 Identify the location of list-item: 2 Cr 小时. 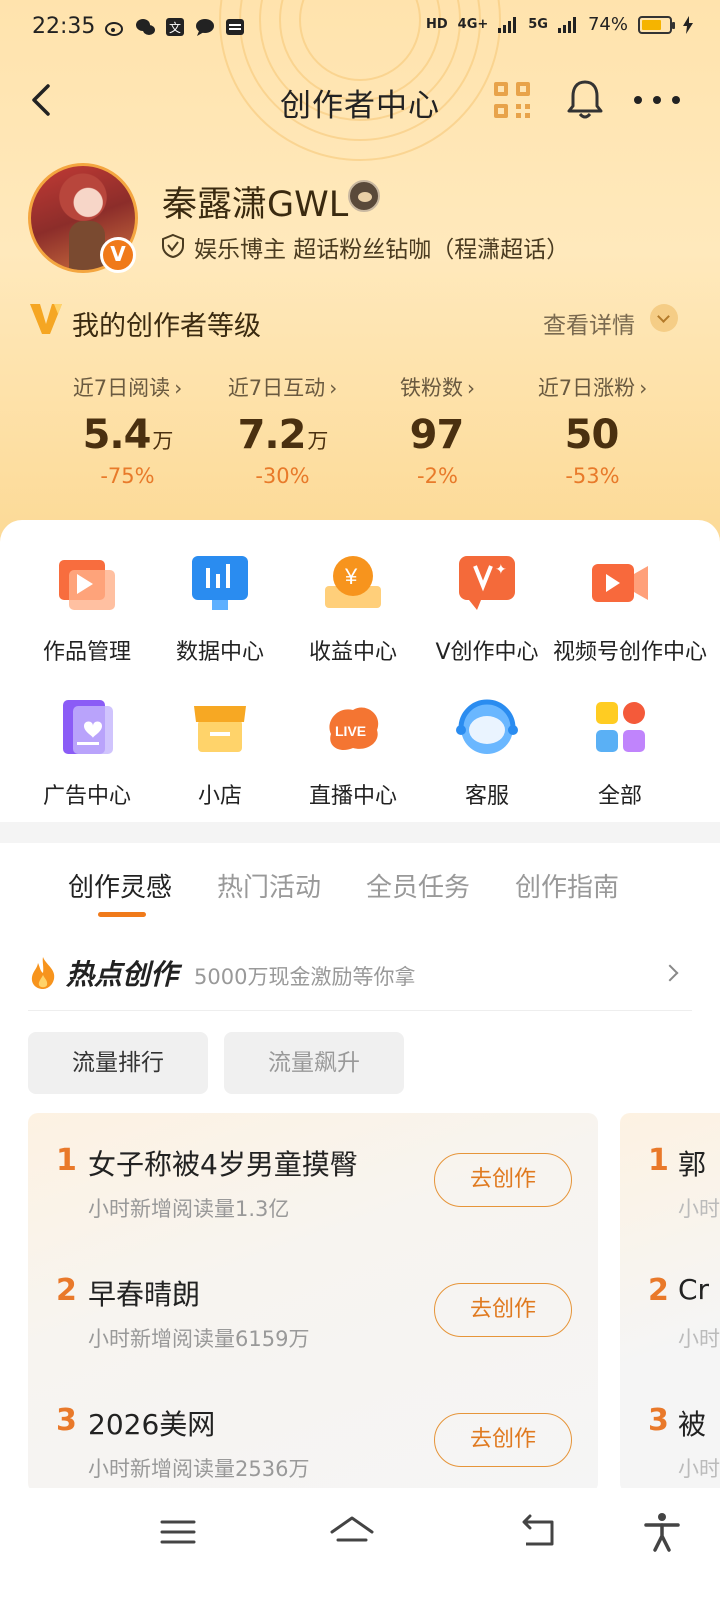
(670, 1298).